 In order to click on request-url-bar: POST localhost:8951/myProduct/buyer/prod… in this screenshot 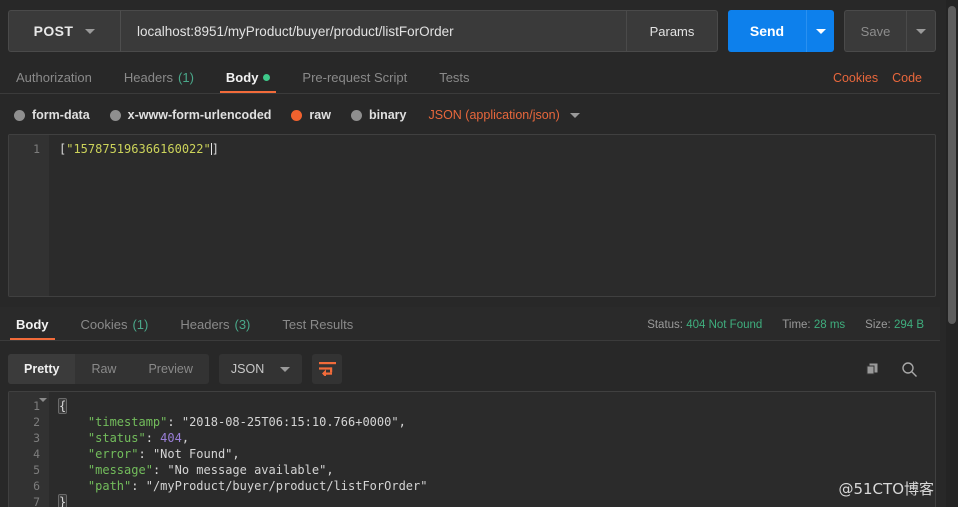, I will do `click(472, 31)`.